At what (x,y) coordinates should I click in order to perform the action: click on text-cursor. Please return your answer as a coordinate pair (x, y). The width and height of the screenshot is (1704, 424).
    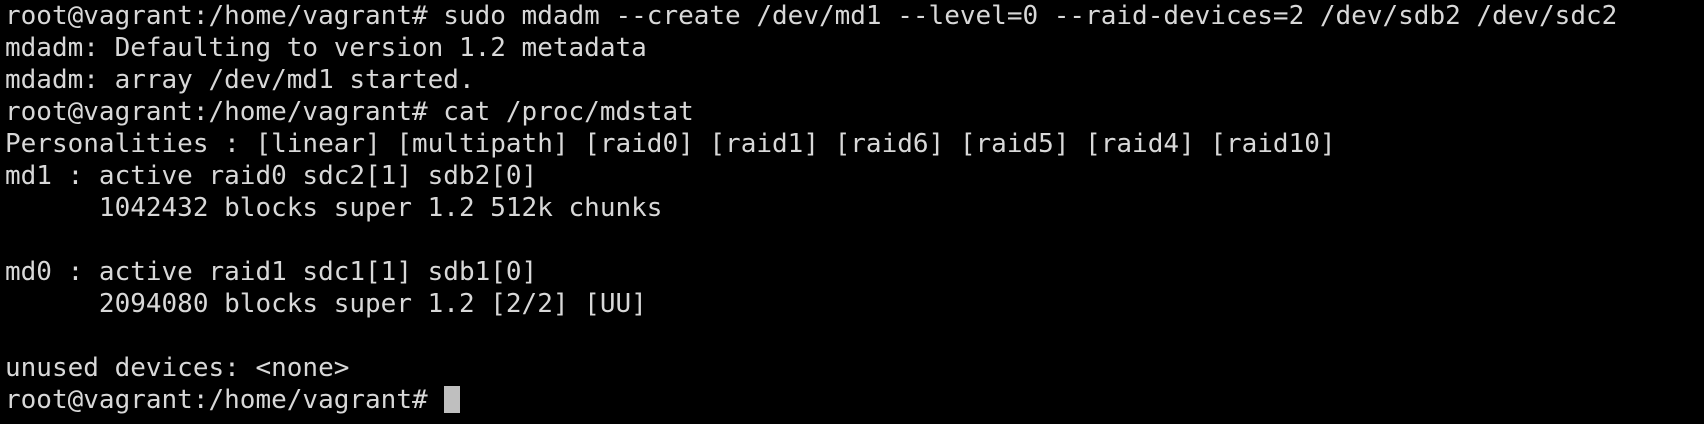
    Looking at the image, I should click on (452, 399).